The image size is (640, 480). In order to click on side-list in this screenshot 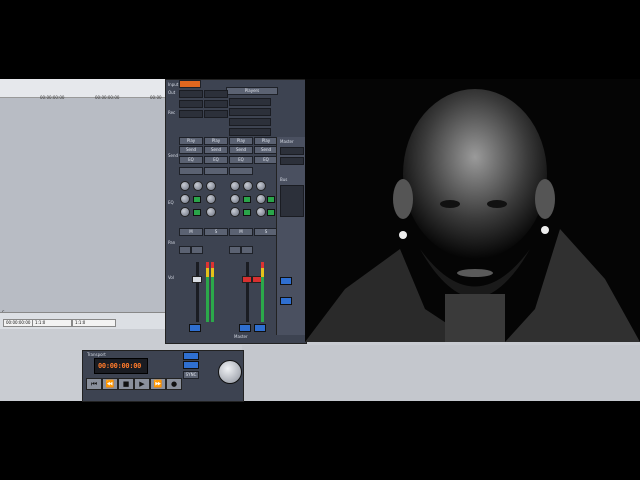, I will do `click(292, 201)`.